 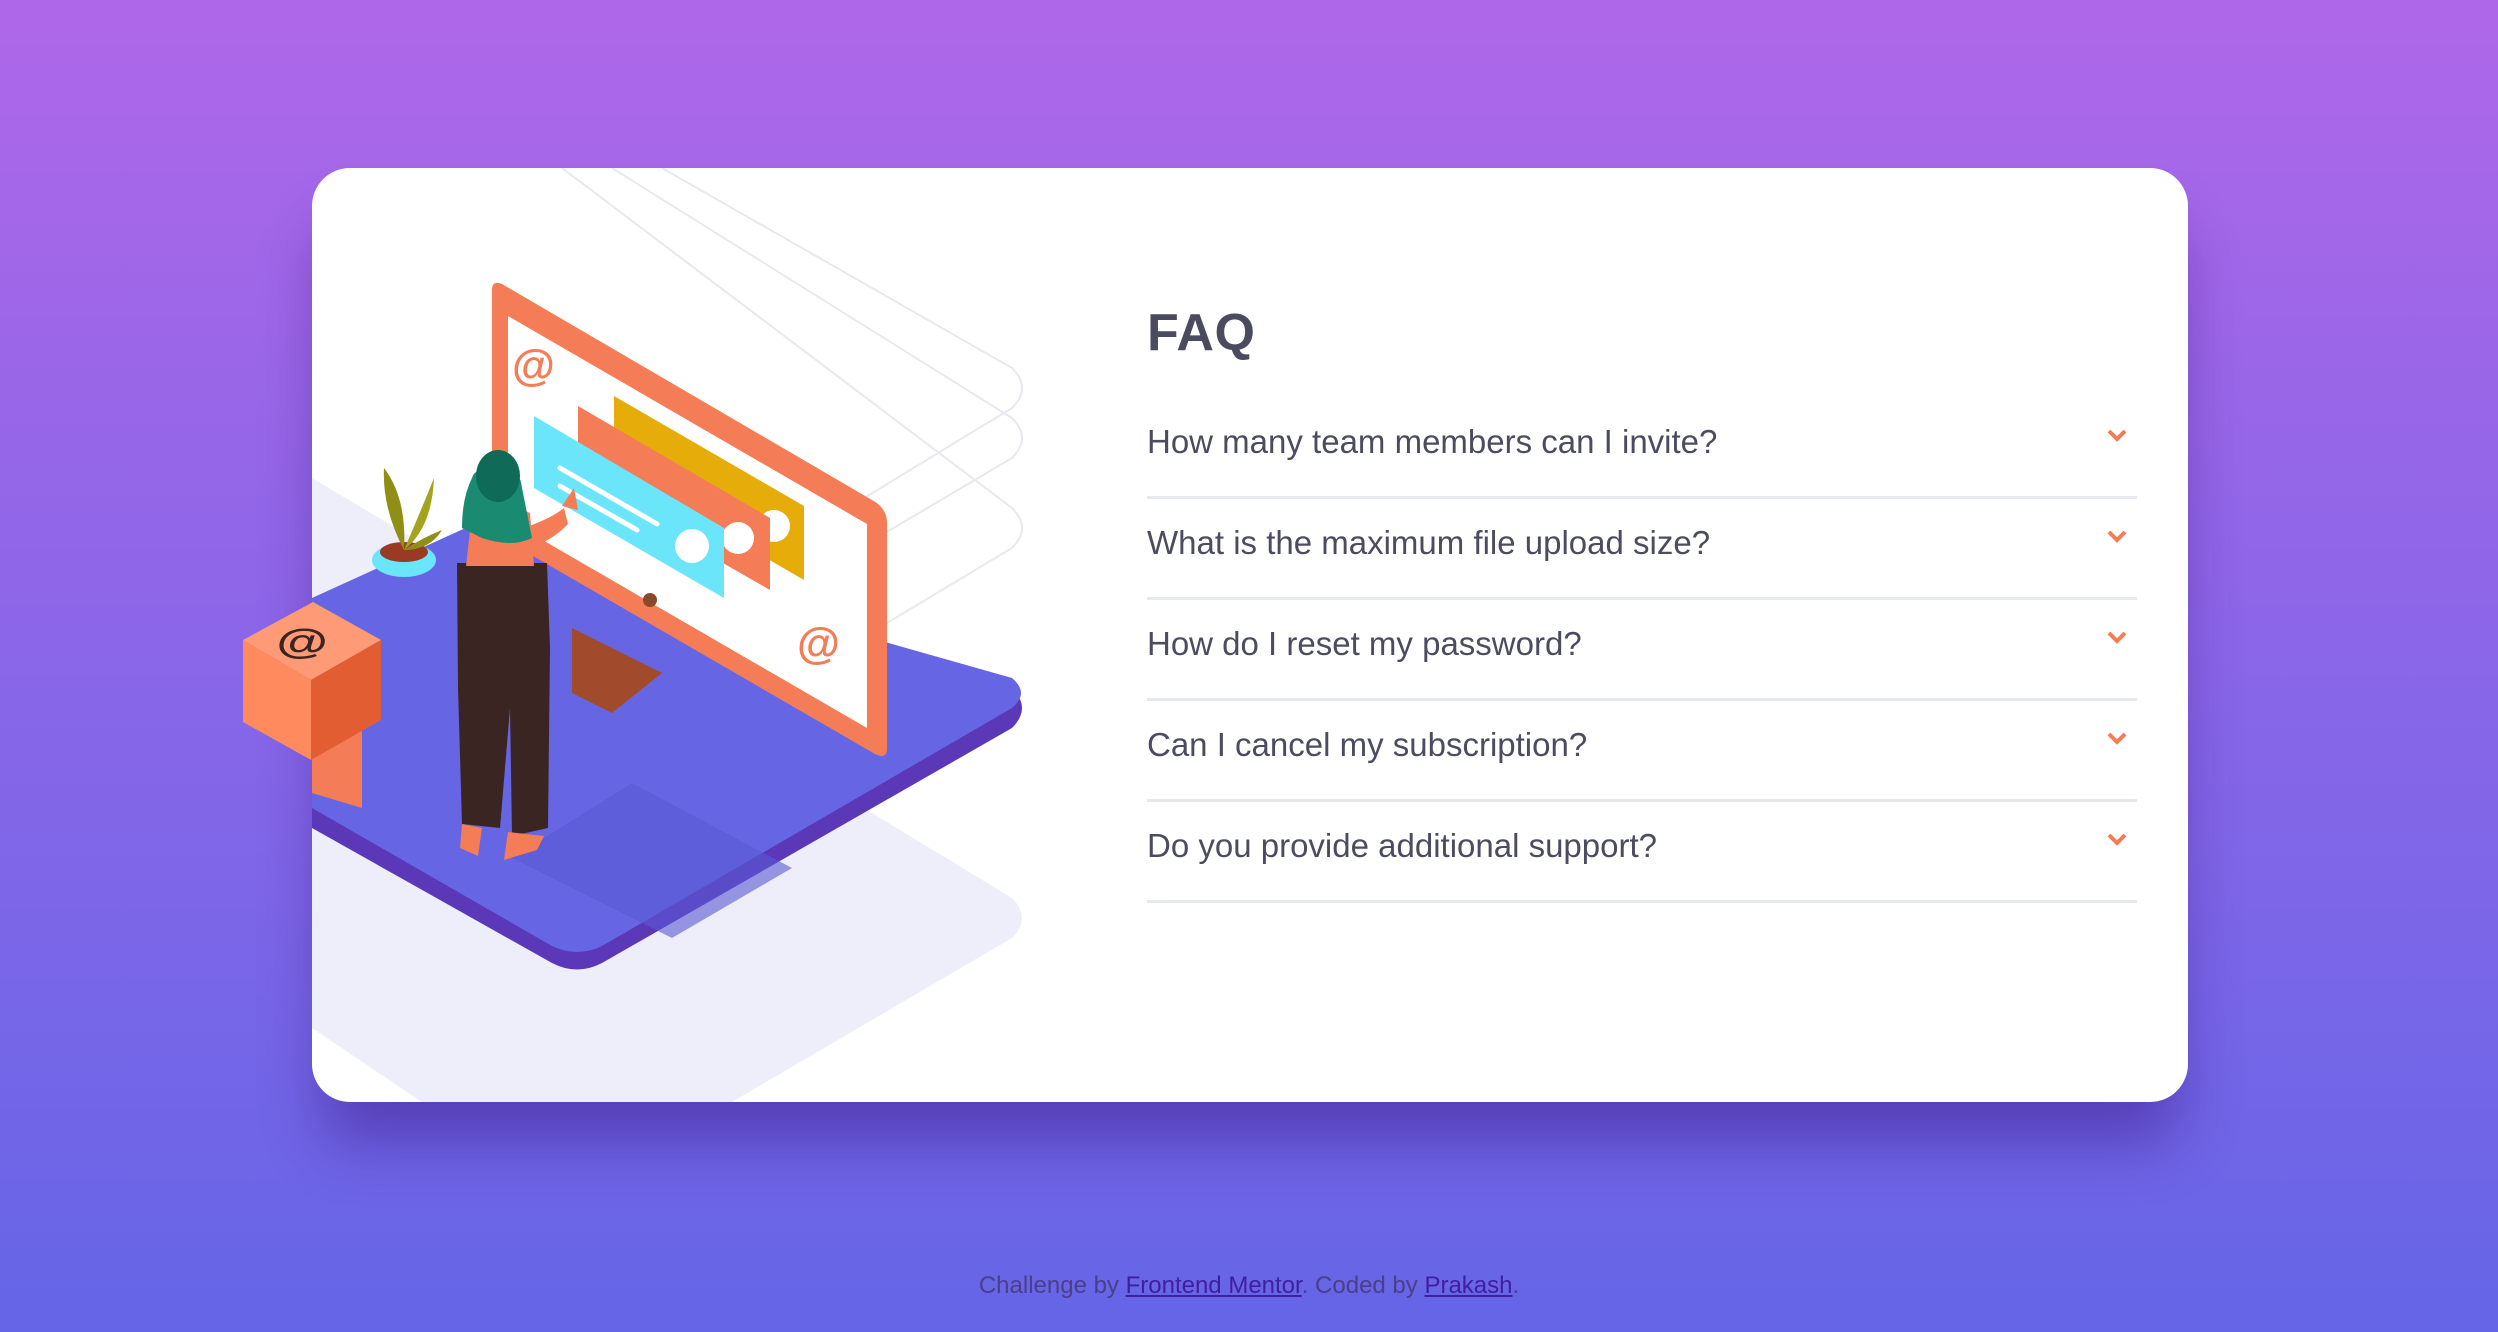 I want to click on faq-question: How many team members can I invite?, so click(x=1432, y=441).